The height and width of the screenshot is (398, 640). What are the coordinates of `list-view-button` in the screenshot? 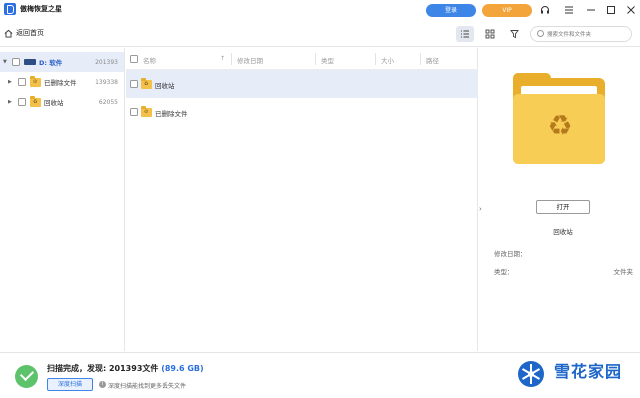 It's located at (465, 34).